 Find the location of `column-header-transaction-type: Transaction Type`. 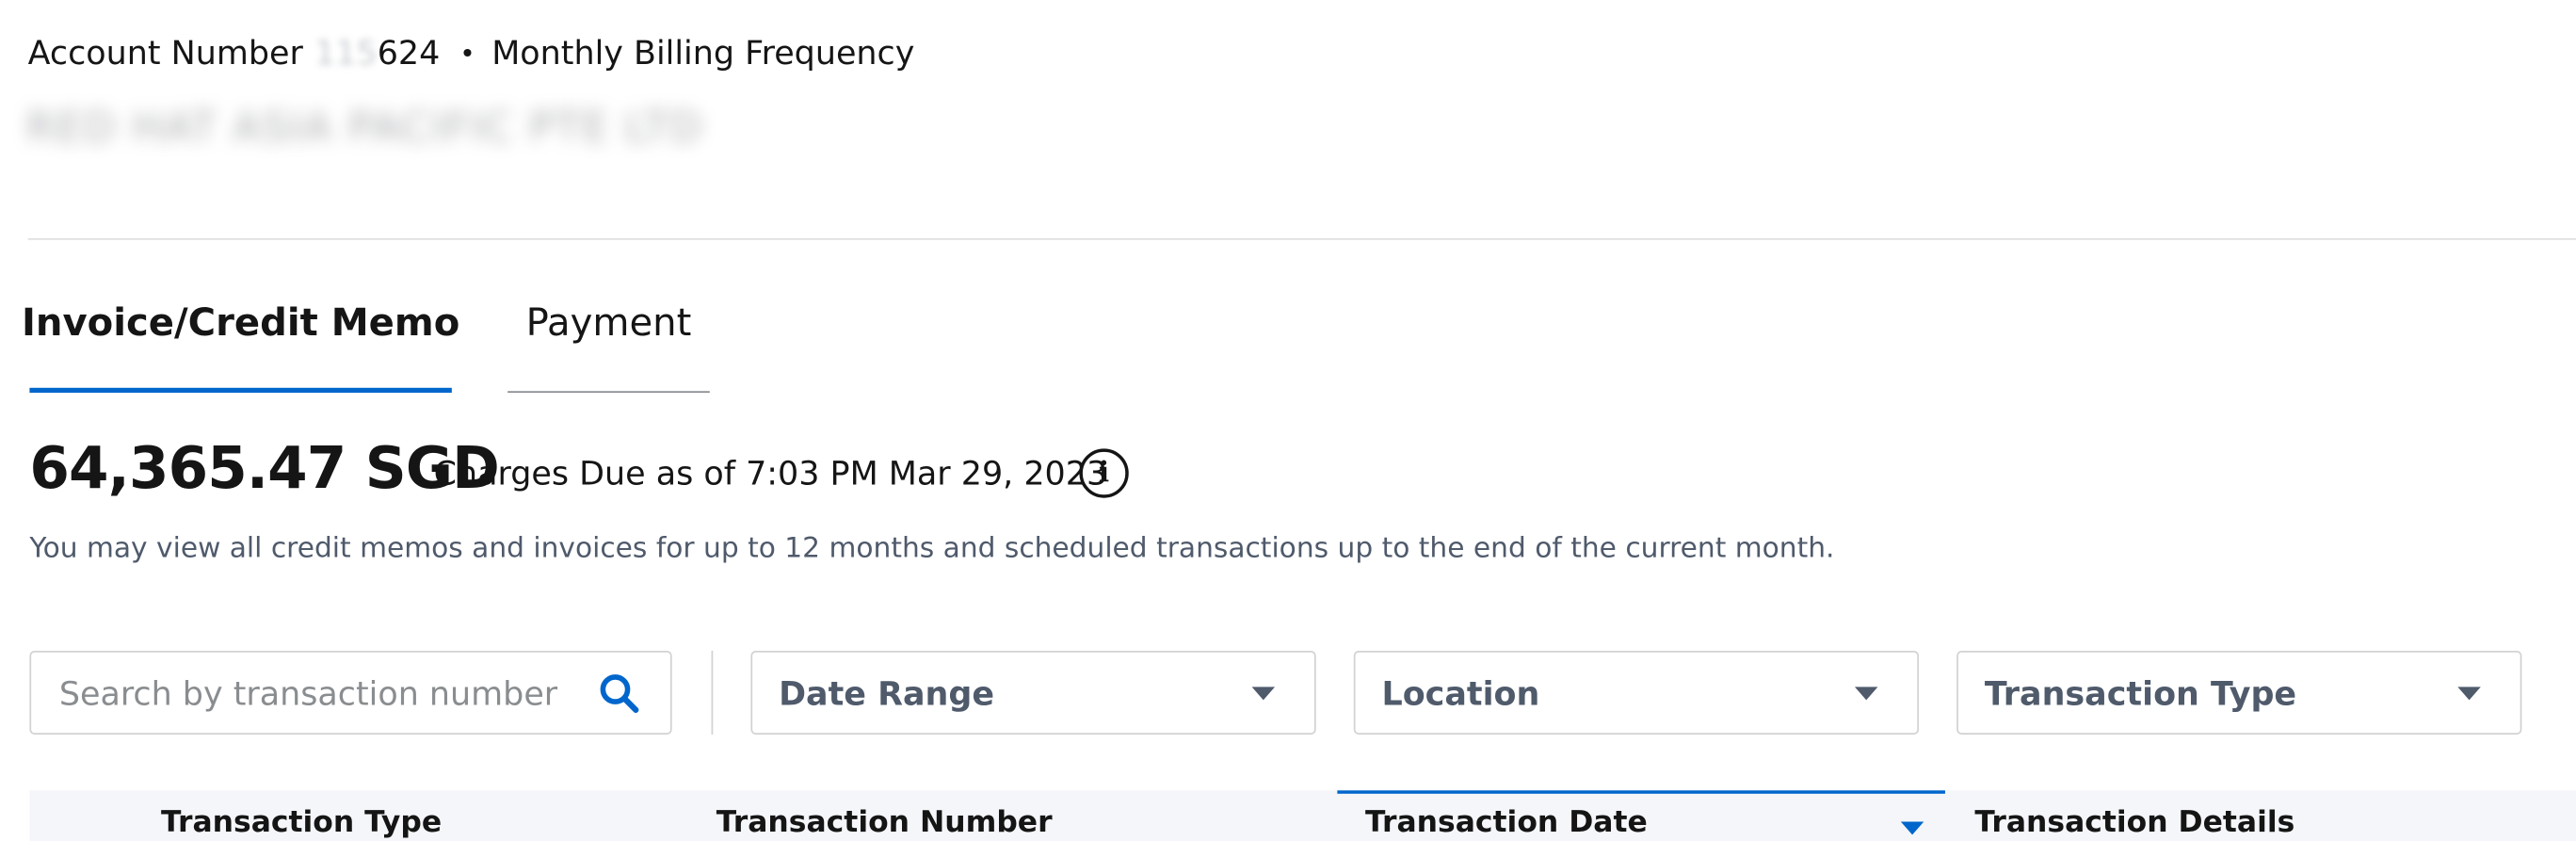

column-header-transaction-type: Transaction Type is located at coordinates (301, 822).